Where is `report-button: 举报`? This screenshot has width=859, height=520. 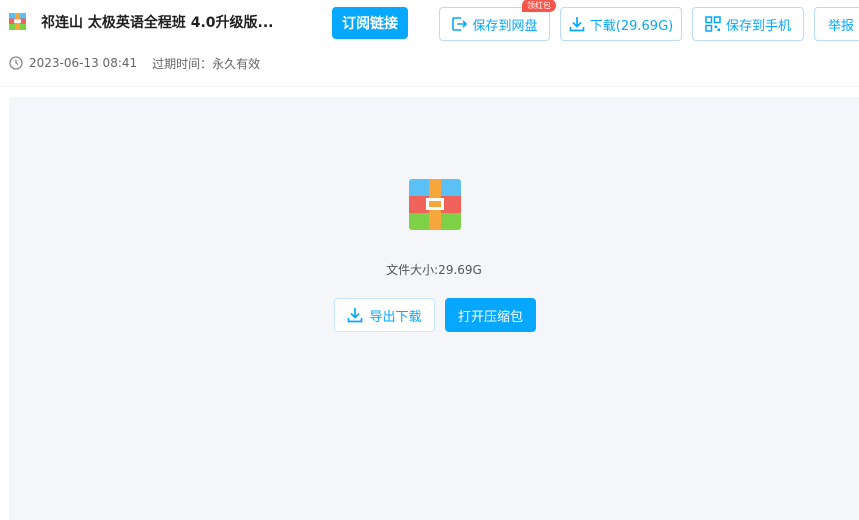 report-button: 举报 is located at coordinates (836, 24).